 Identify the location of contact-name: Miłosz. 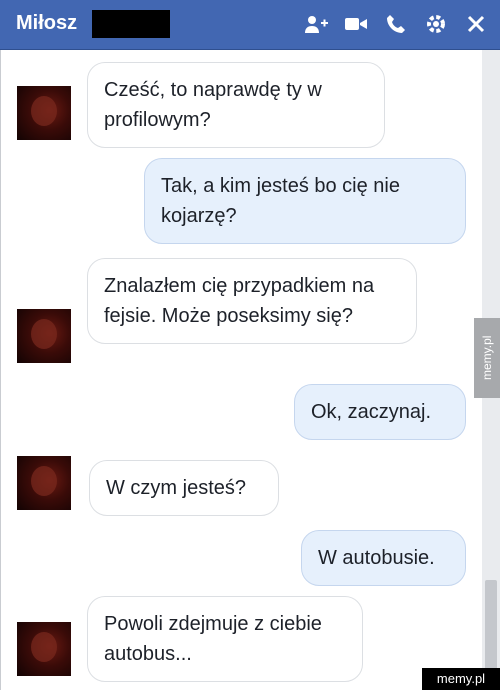
(46, 23).